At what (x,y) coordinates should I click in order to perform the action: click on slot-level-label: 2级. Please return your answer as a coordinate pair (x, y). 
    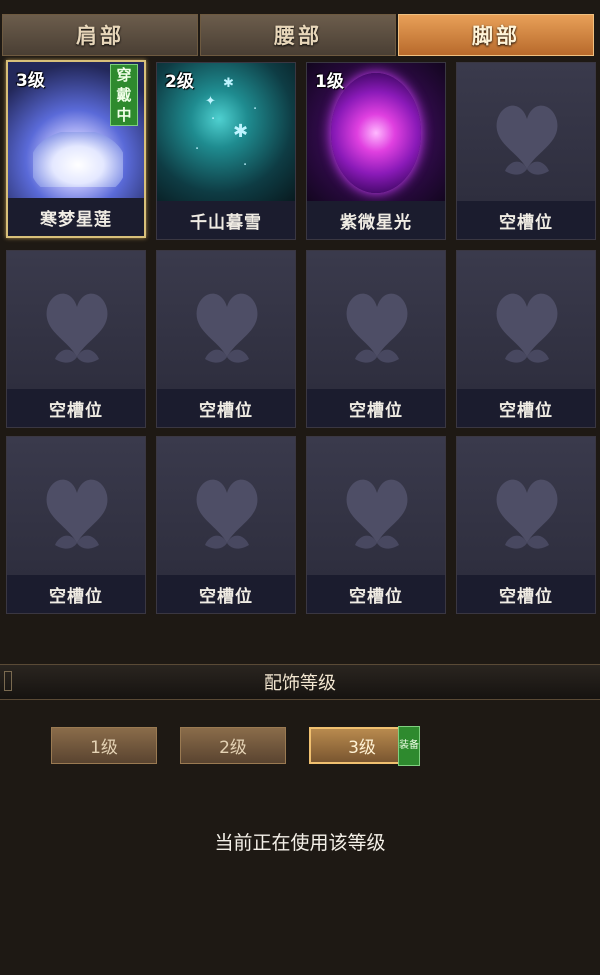
    Looking at the image, I should click on (179, 82).